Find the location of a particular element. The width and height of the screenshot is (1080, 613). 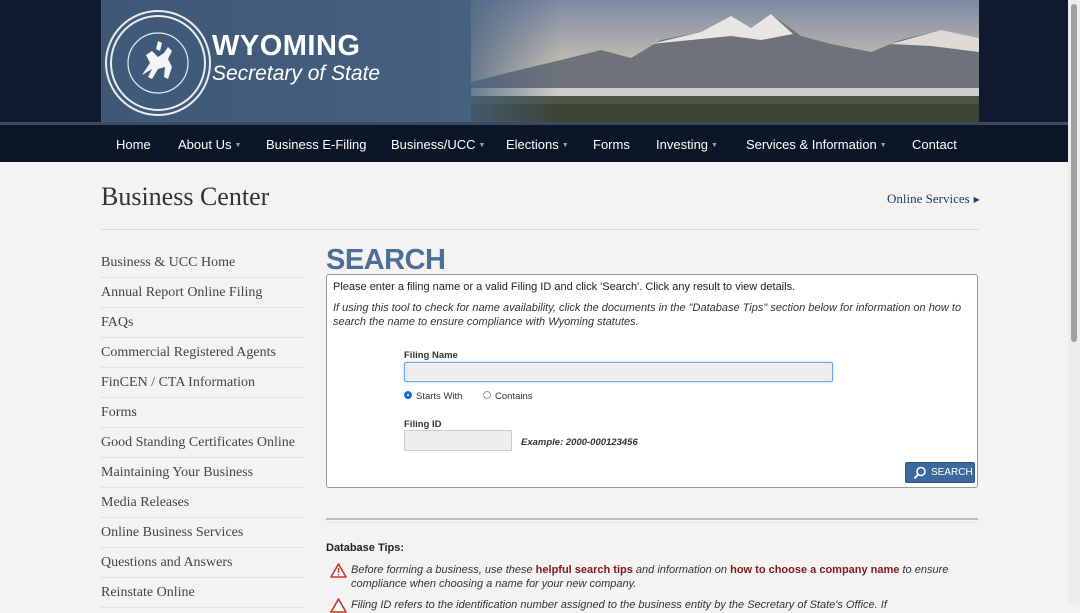

sidebar-item-reinstate: Reinstate Online is located at coordinates (202, 593).